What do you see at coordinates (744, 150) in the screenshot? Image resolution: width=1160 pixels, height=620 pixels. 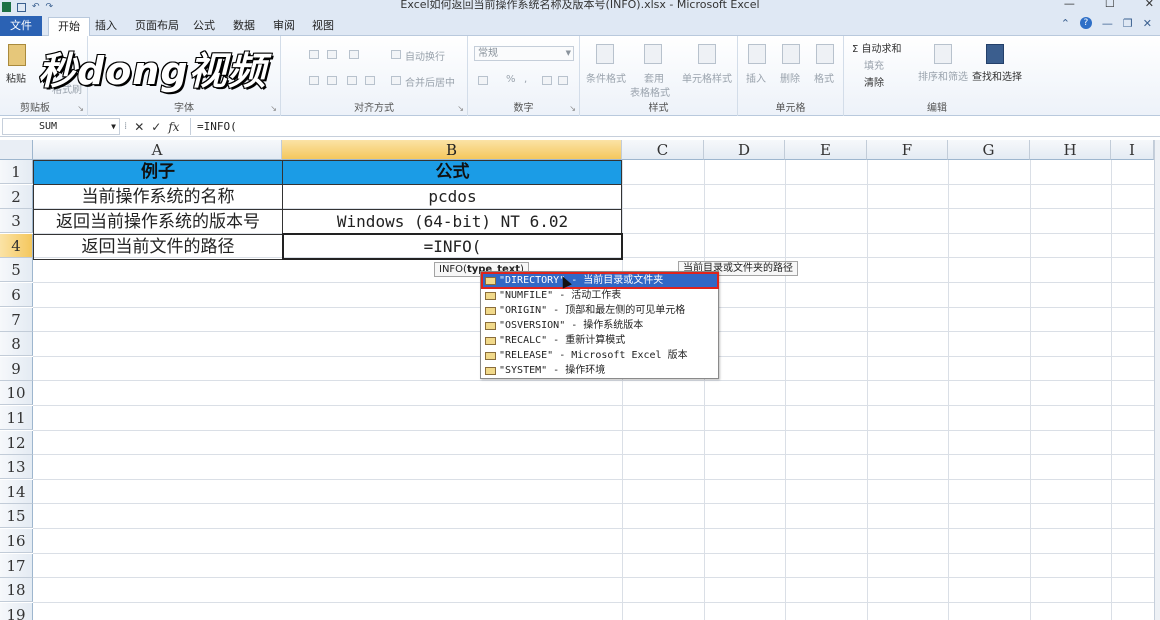 I see `column-header-d: D` at bounding box center [744, 150].